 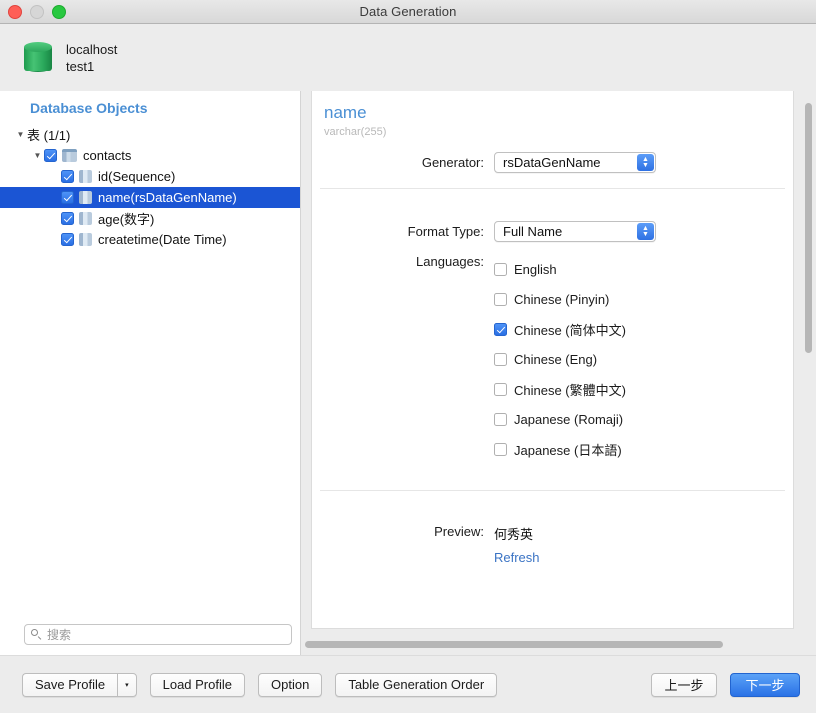 What do you see at coordinates (197, 684) in the screenshot?
I see `load-profile-button: Load Profile` at bounding box center [197, 684].